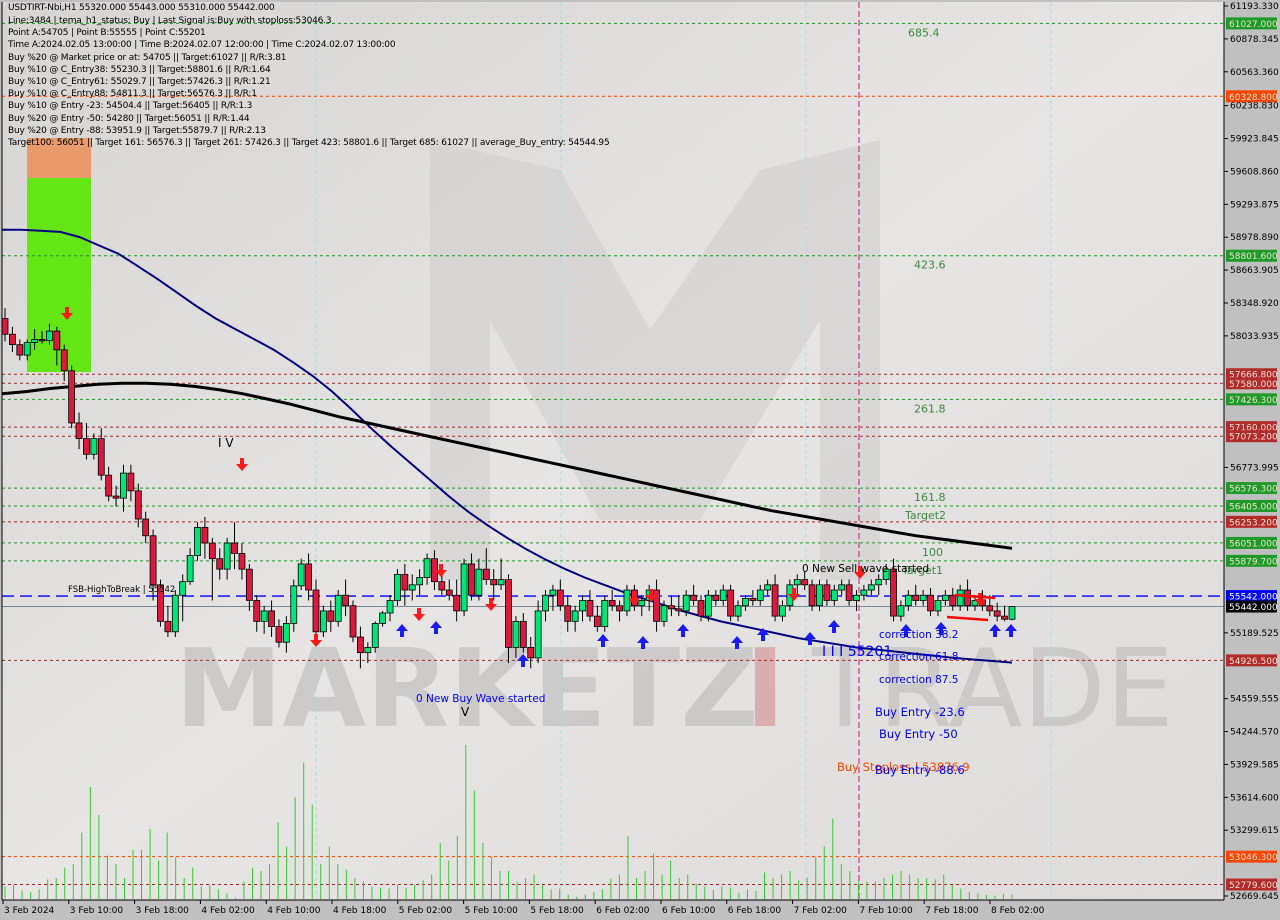  What do you see at coordinates (1253, 886) in the screenshot?
I see `price-level-tag-label: 52779.600` at bounding box center [1253, 886].